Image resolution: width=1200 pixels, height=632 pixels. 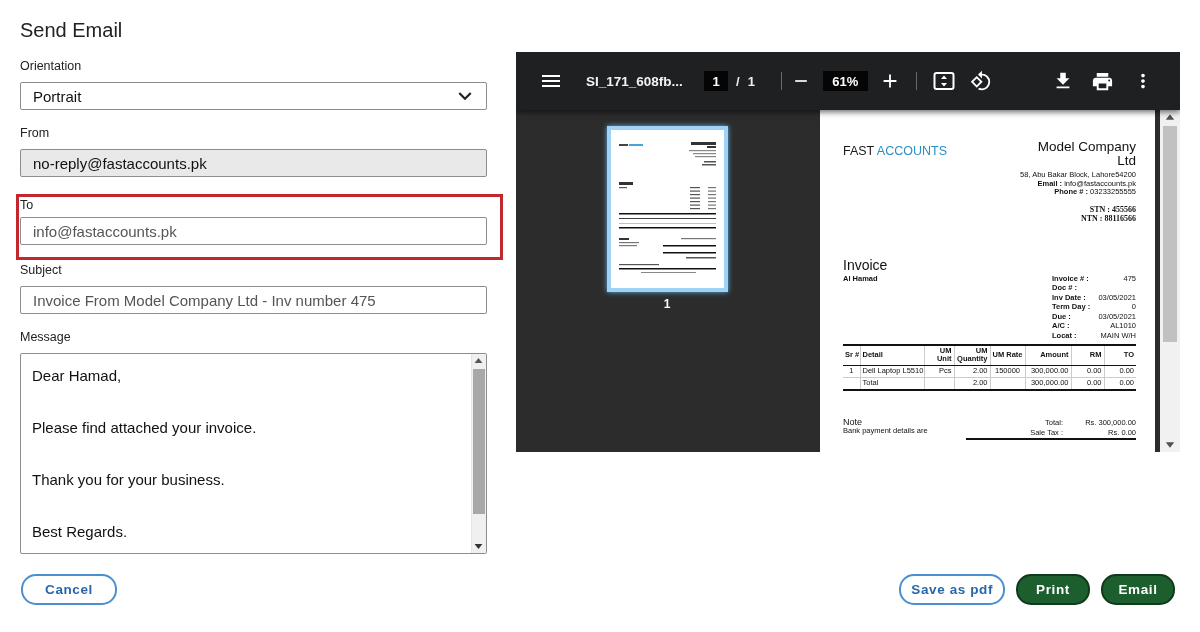 I want to click on zoom-field: 61%, so click(x=845, y=81).